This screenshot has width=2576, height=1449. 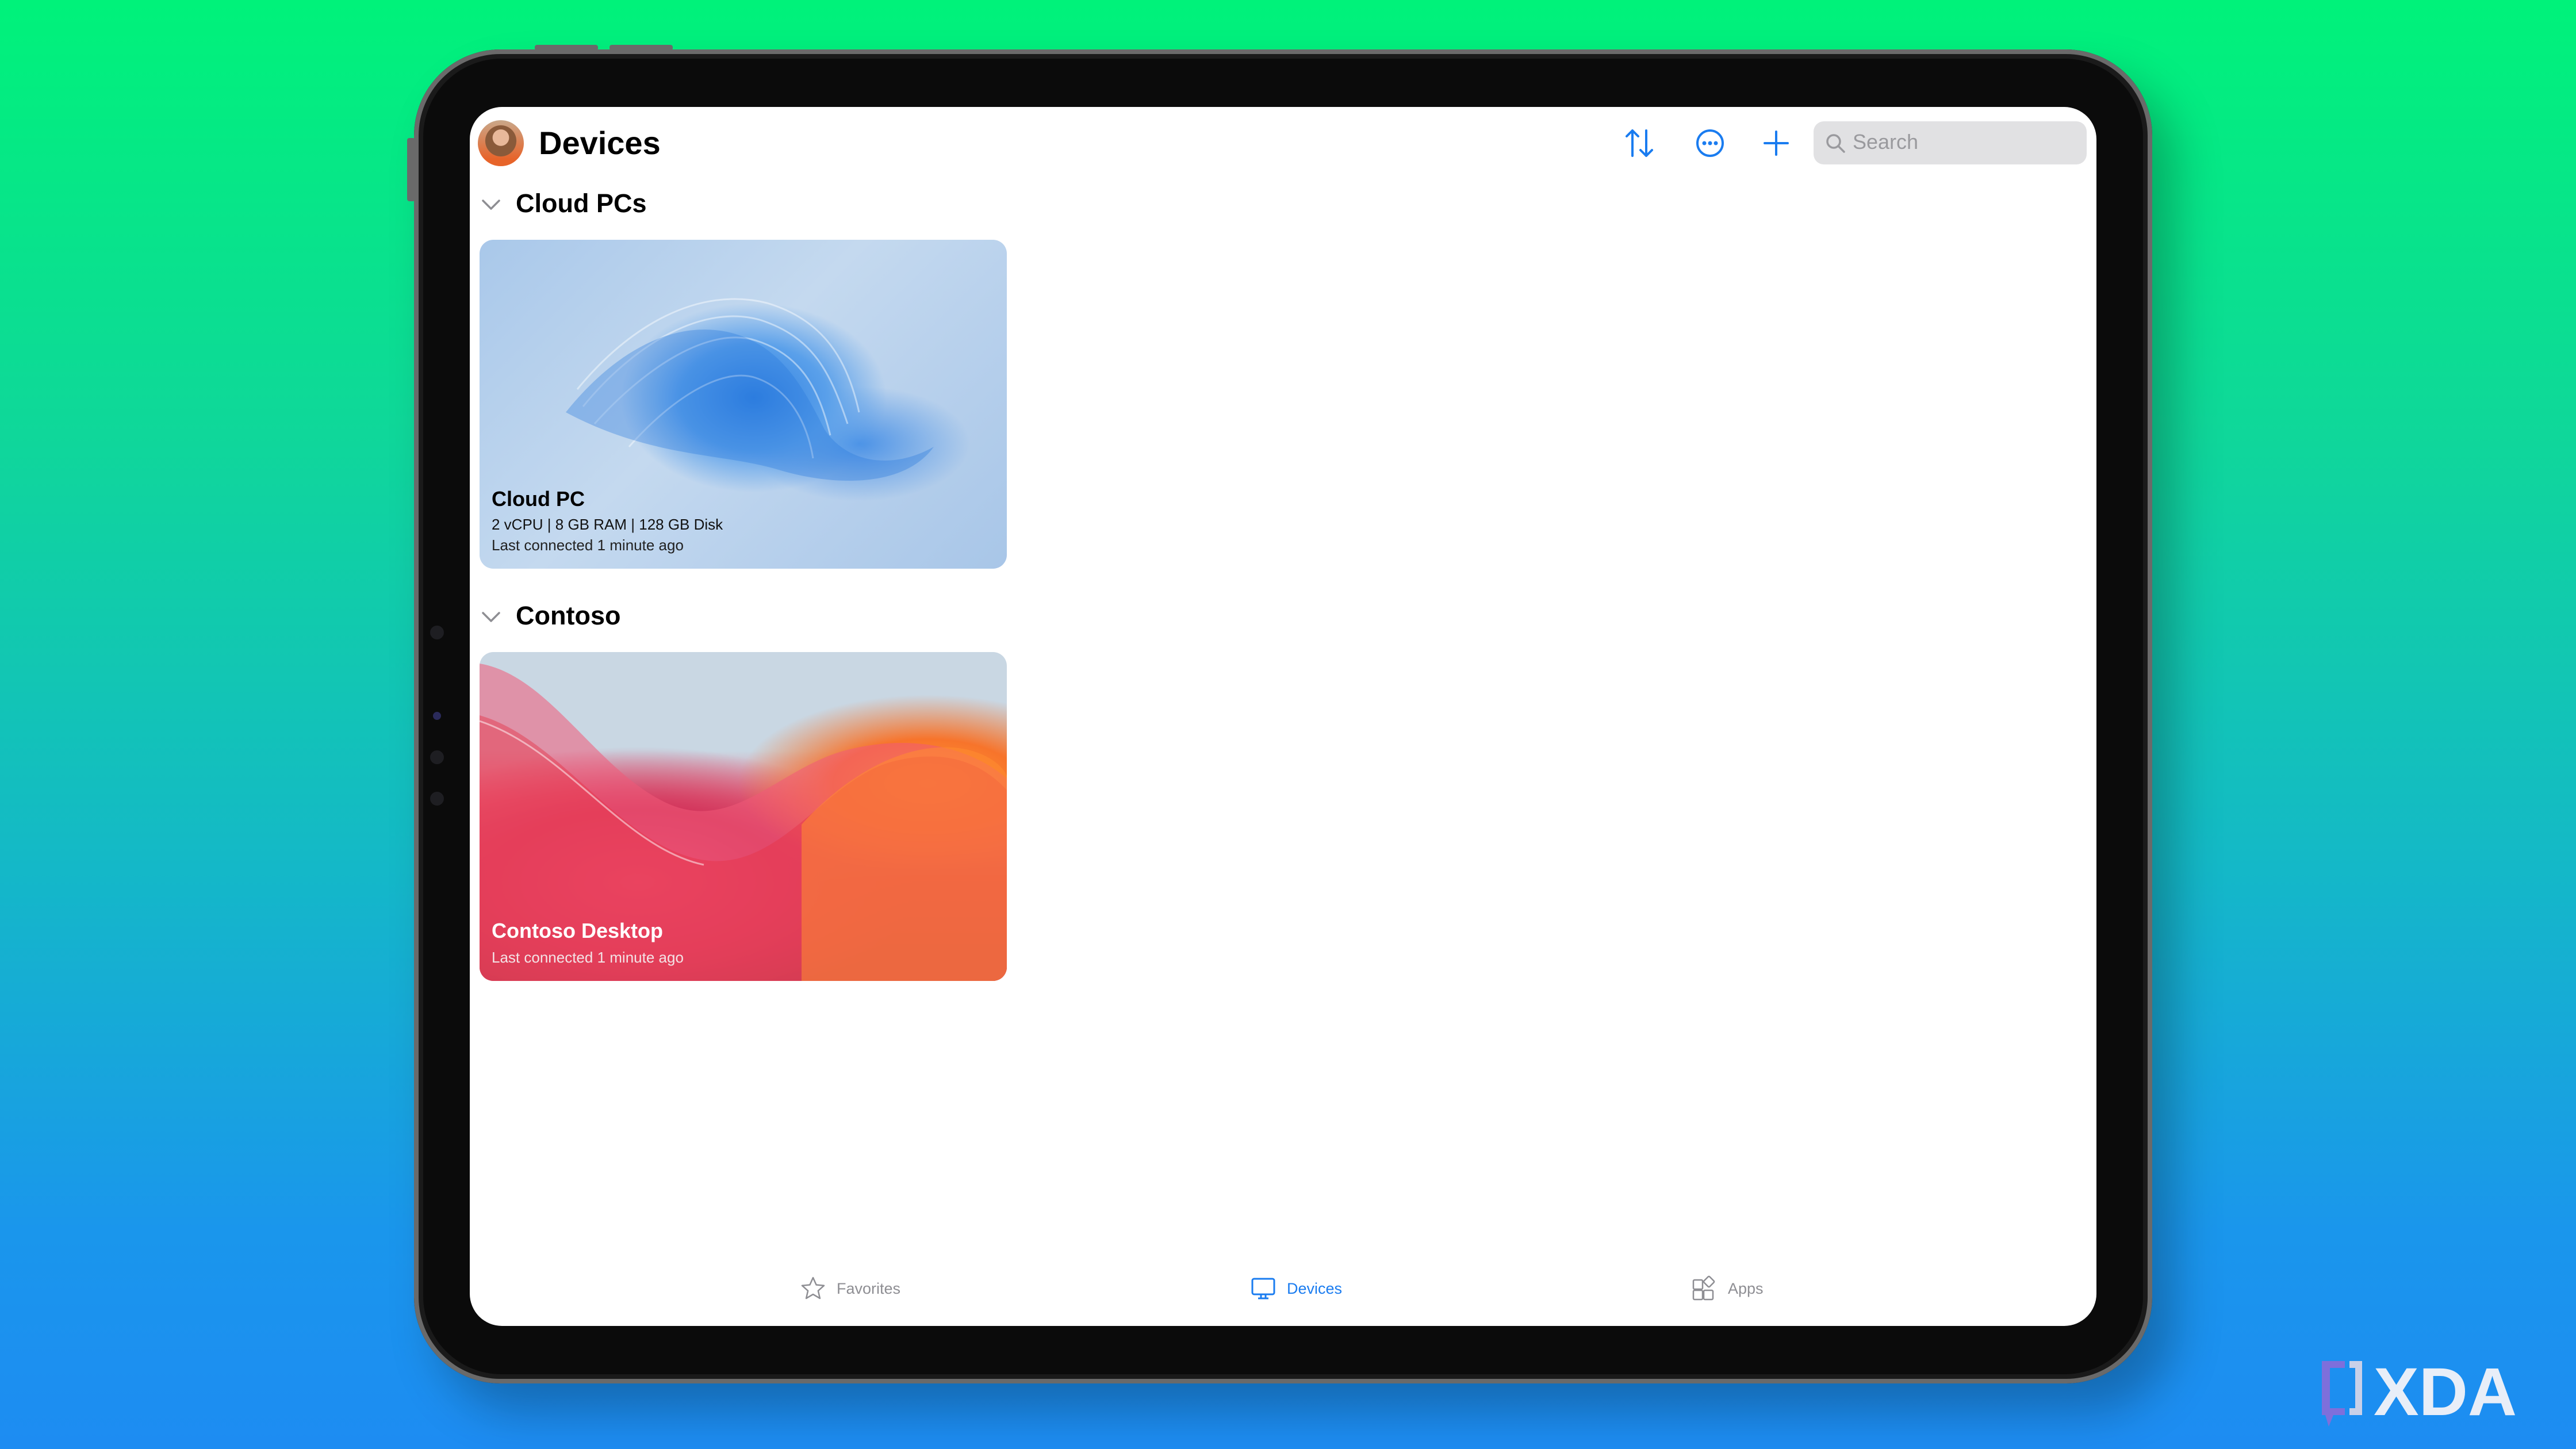 I want to click on search-placeholder: Search, so click(x=1886, y=142).